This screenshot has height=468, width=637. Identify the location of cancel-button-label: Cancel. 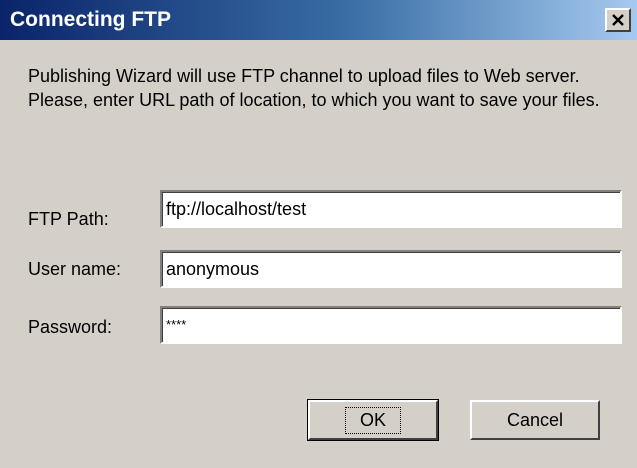
(535, 419).